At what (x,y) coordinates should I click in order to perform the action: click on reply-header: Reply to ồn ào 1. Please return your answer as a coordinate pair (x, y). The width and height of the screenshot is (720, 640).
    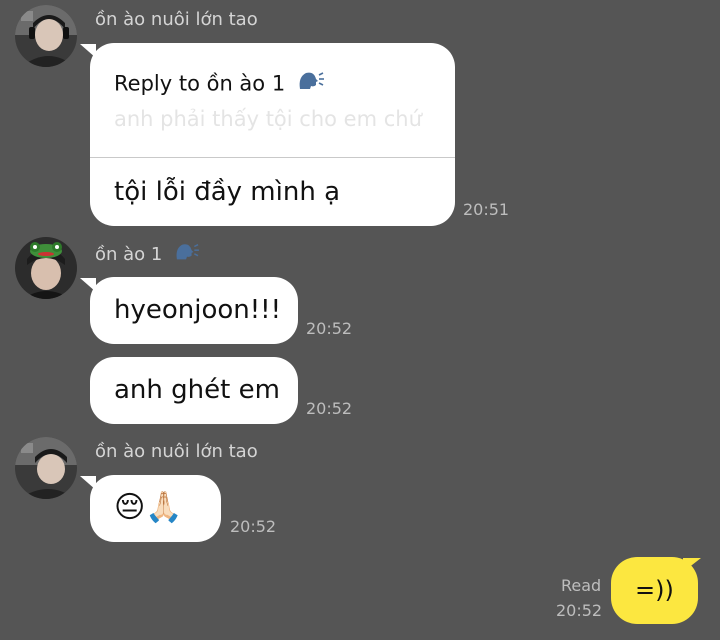
    Looking at the image, I should click on (220, 84).